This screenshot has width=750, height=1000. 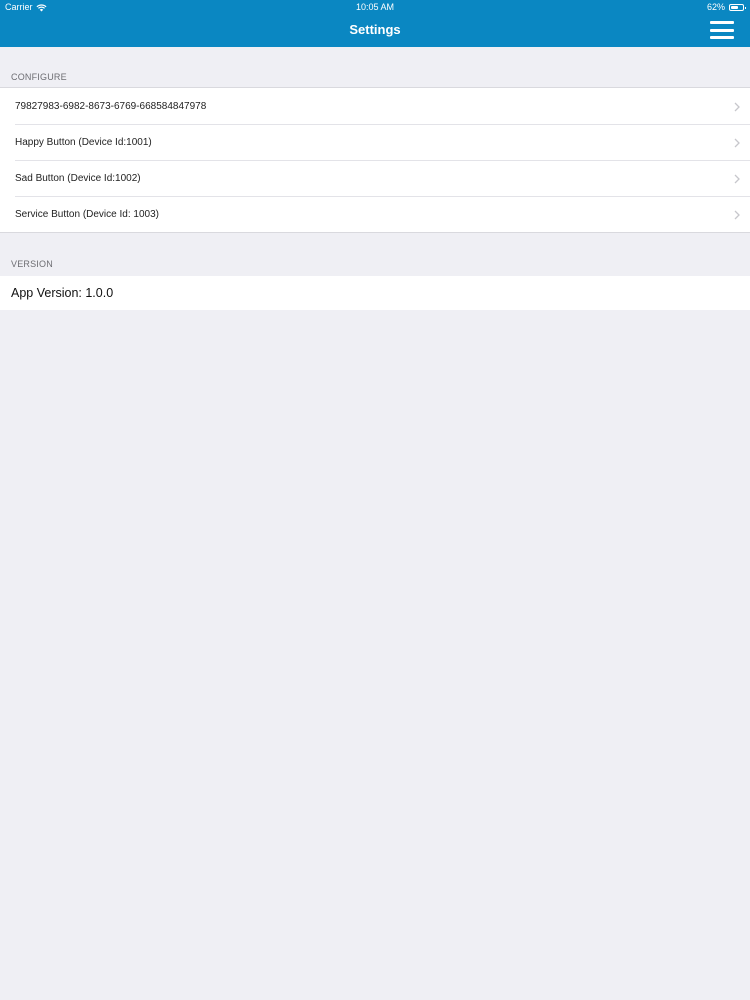 I want to click on version-list: App Version: 1.0.0, so click(x=375, y=293).